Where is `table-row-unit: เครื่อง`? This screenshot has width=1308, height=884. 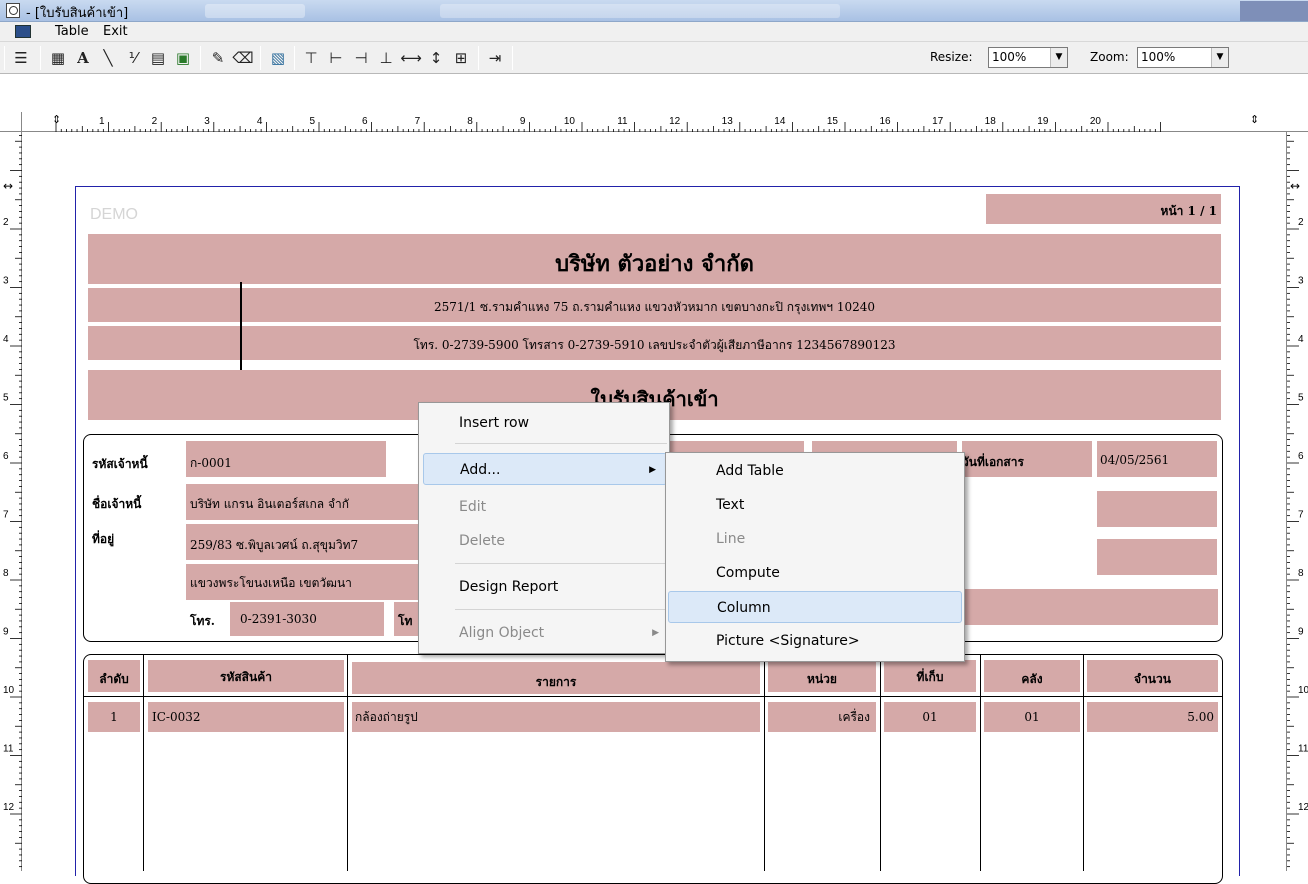
table-row-unit: เครื่อง is located at coordinates (822, 717).